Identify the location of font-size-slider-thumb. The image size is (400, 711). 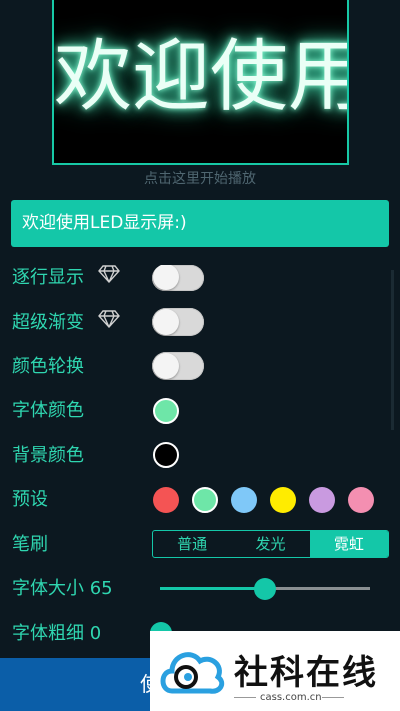
(265, 589).